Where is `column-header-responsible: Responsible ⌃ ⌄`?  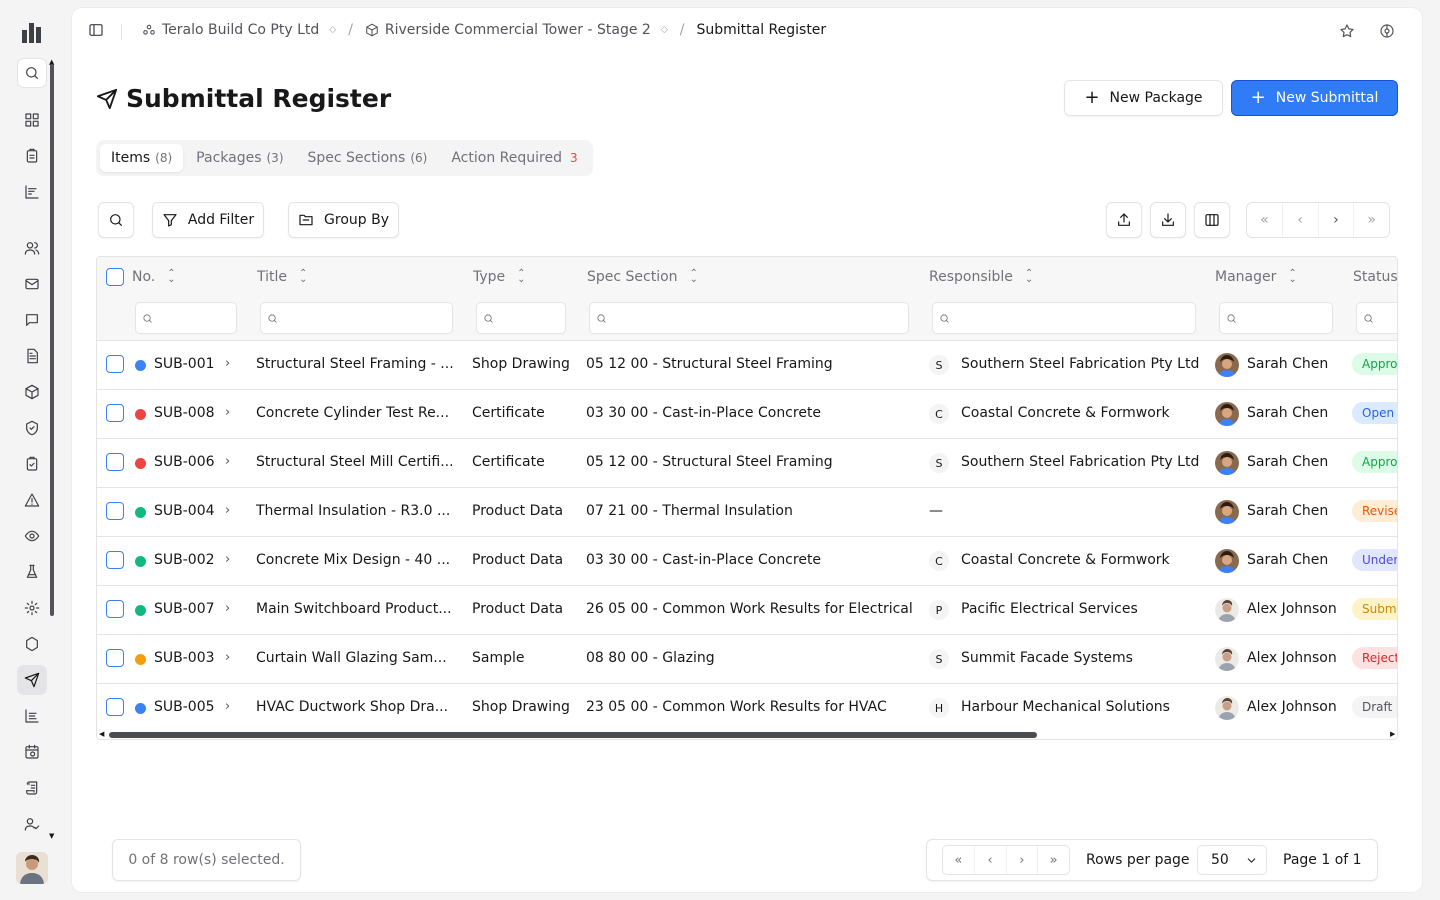 column-header-responsible: Responsible ⌃ ⌄ is located at coordinates (981, 277).